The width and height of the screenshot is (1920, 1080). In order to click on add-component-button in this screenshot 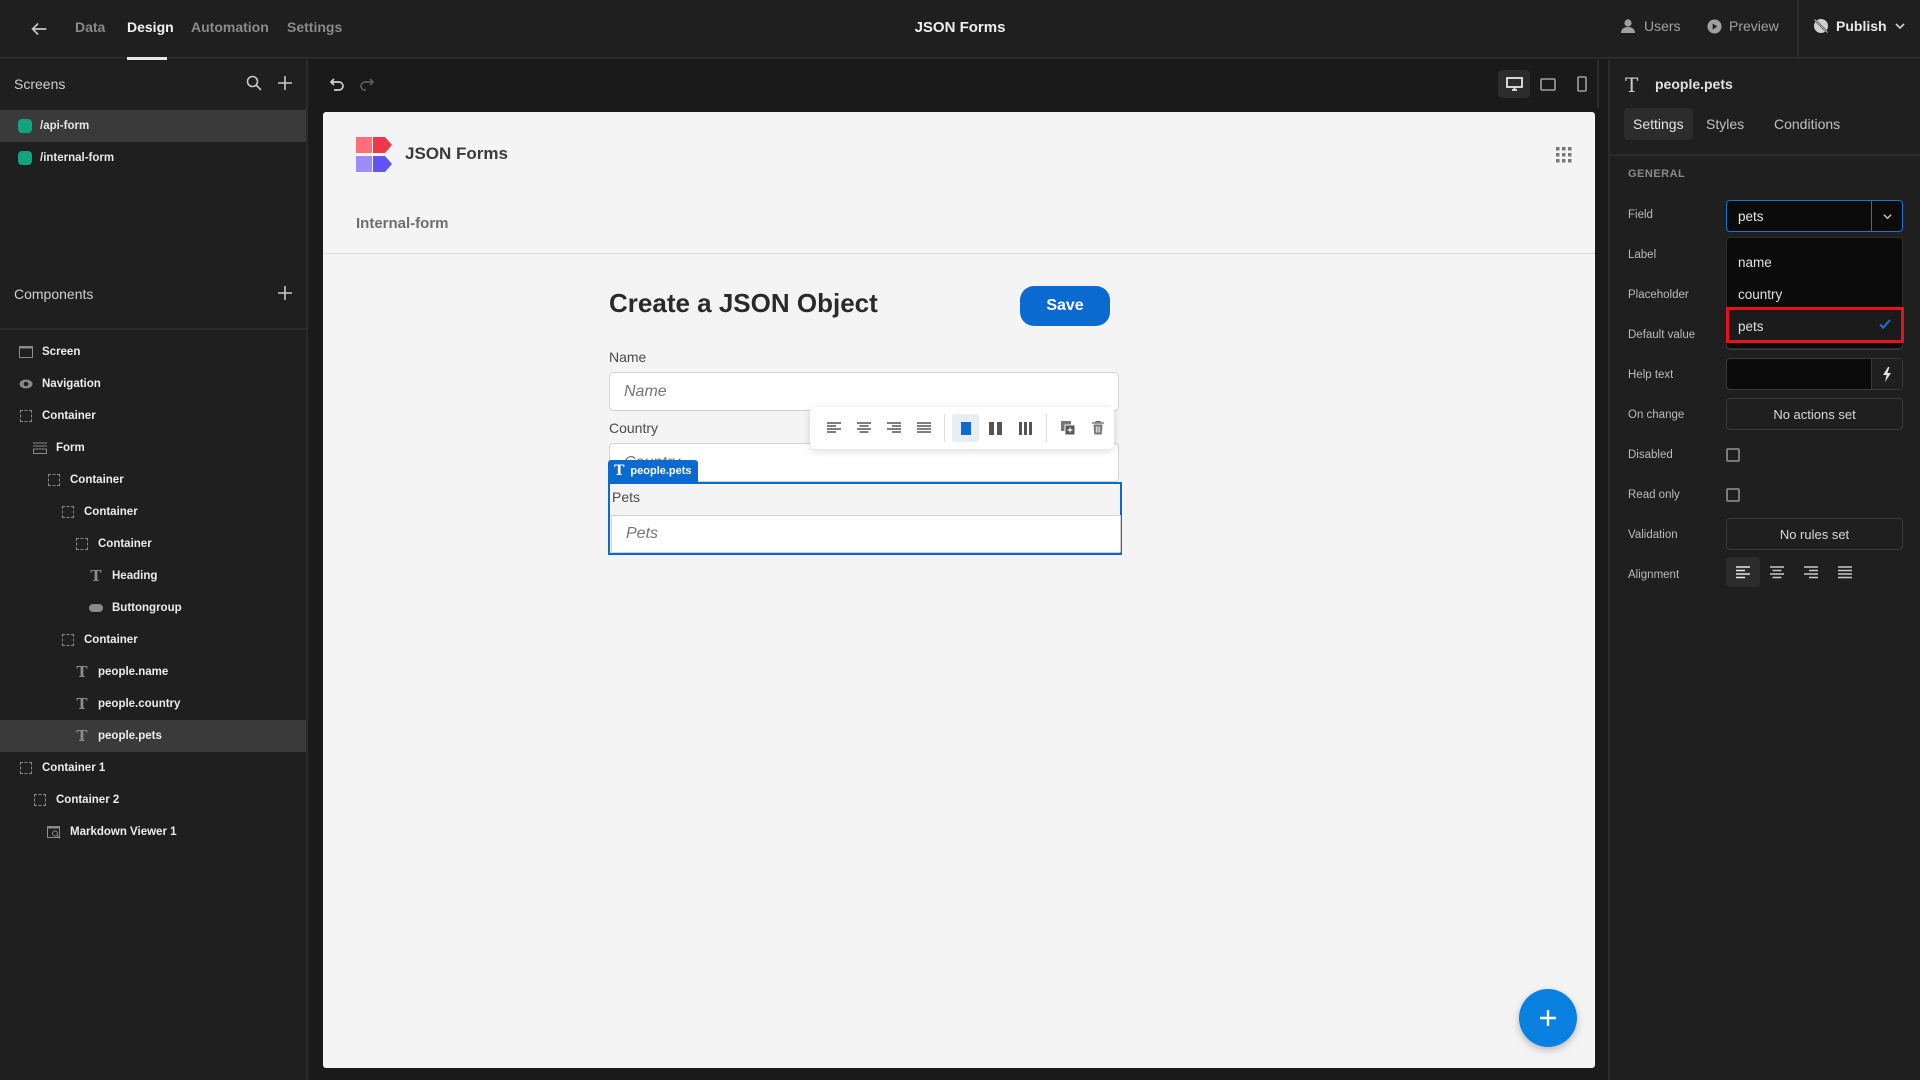, I will do `click(285, 295)`.